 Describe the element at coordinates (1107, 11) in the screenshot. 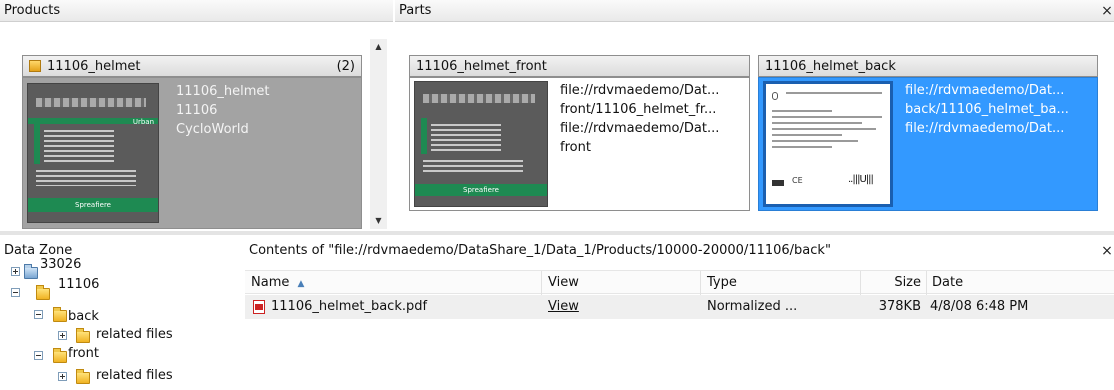

I see `parts-close-icon: ×` at that location.